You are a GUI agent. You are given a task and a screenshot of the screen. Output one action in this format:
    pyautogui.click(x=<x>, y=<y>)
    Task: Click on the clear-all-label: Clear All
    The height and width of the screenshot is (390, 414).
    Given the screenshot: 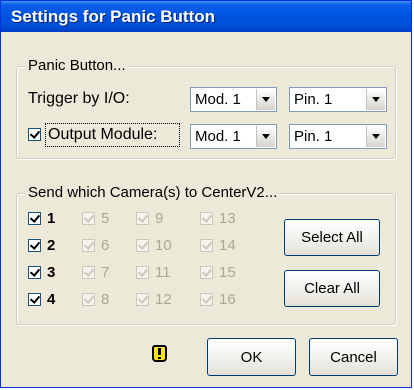 What is the action you would take?
    pyautogui.click(x=332, y=288)
    